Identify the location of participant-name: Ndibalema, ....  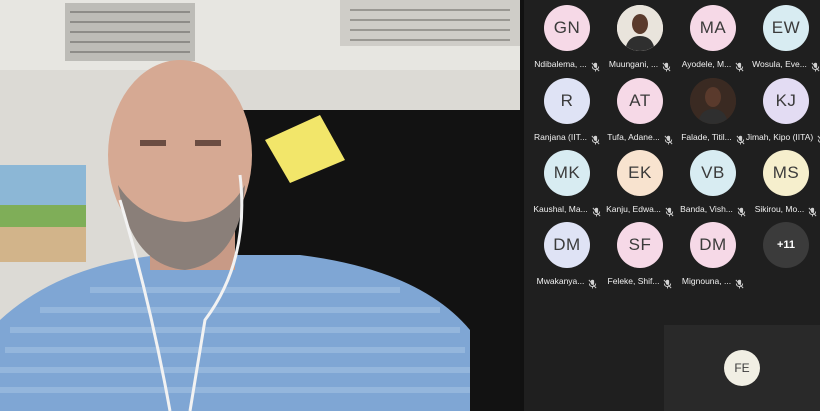
(560, 64).